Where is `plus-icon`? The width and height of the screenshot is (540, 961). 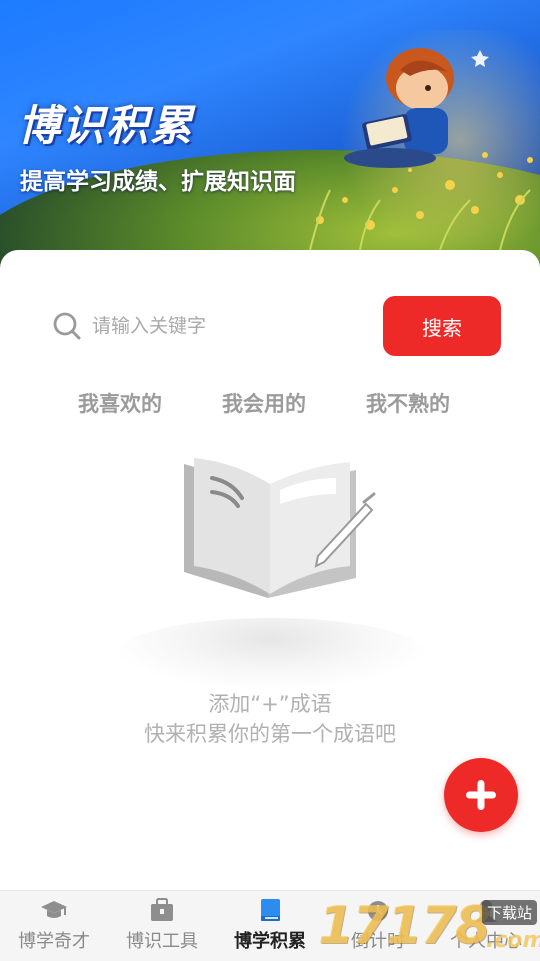 plus-icon is located at coordinates (481, 795).